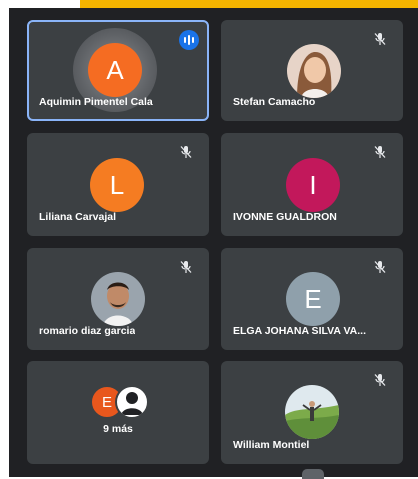 Image resolution: width=418 pixels, height=479 pixels. Describe the element at coordinates (118, 429) in the screenshot. I see `more-participants-label: 9 más` at that location.